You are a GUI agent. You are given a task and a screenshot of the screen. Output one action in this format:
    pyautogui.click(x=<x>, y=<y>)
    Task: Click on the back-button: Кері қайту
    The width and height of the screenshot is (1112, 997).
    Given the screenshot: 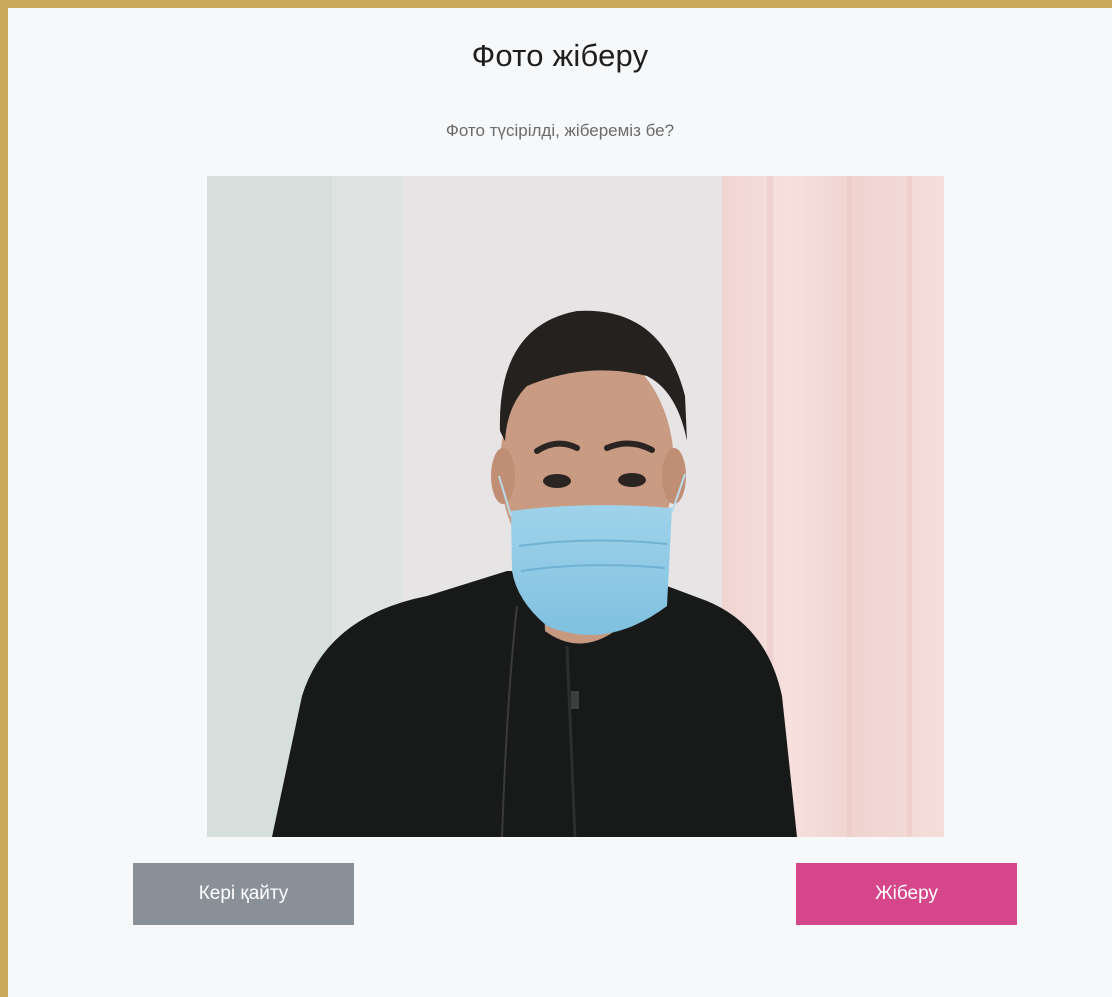 What is the action you would take?
    pyautogui.click(x=243, y=894)
    